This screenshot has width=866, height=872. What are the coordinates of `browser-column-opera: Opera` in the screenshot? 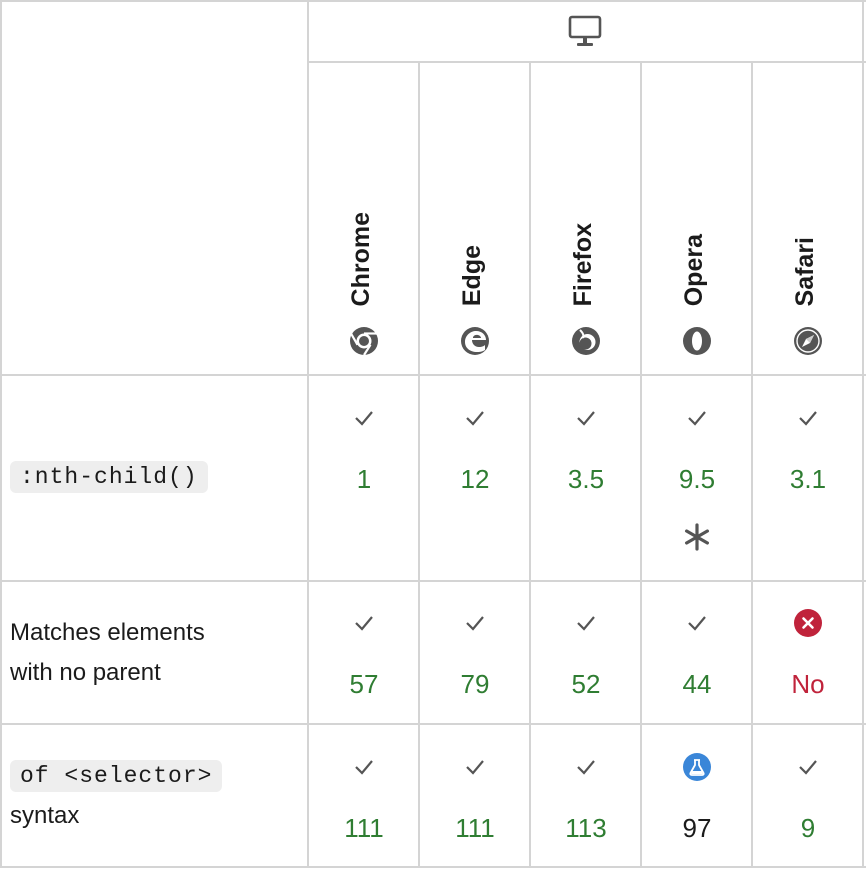 It's located at (697, 218).